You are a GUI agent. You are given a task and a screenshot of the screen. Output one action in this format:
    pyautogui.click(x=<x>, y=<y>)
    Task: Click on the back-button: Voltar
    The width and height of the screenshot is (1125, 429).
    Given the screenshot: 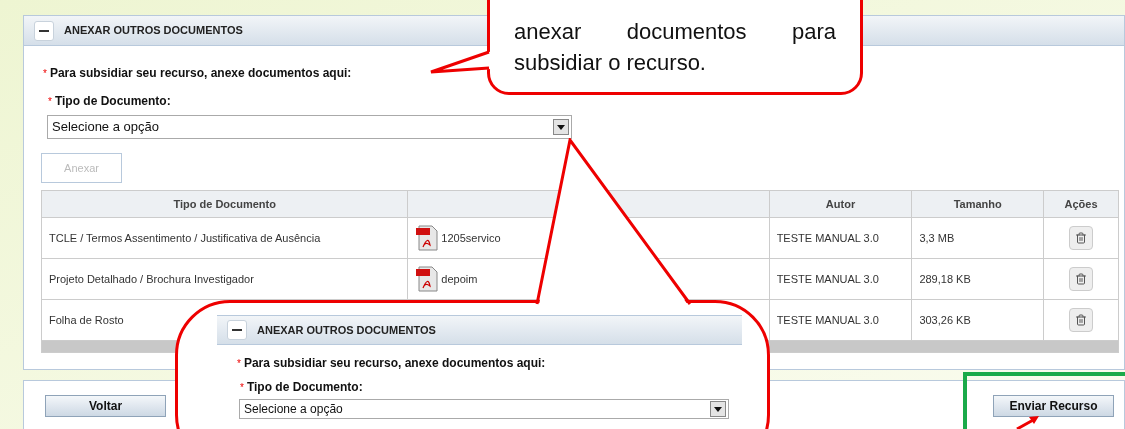 What is the action you would take?
    pyautogui.click(x=105, y=406)
    